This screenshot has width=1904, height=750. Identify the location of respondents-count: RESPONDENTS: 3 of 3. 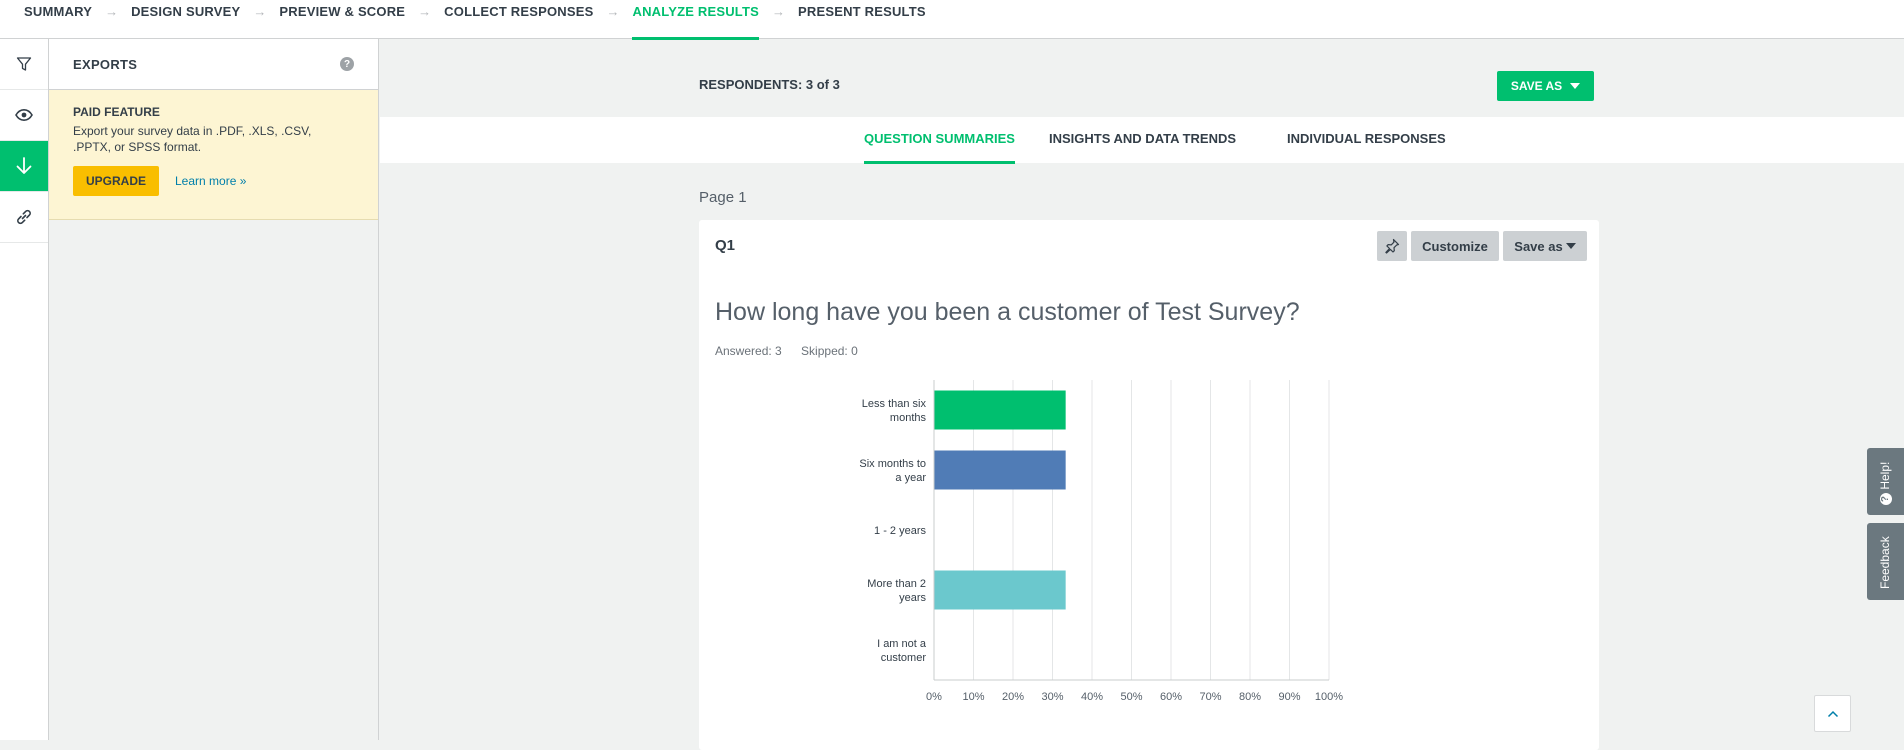
(769, 84).